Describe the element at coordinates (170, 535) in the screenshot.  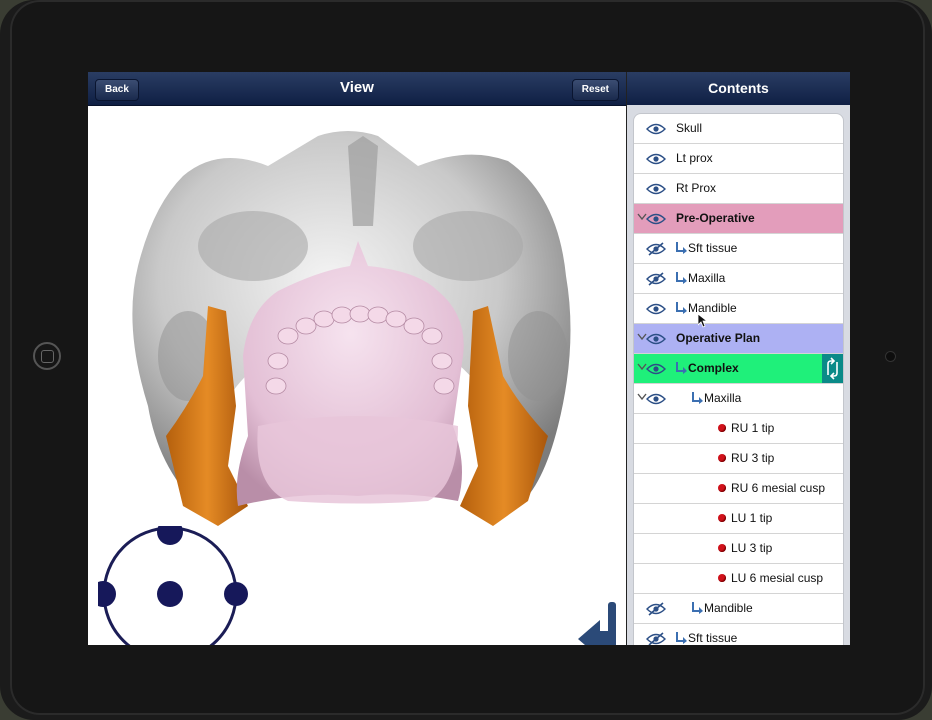
I see `joystick-up-handle` at that location.